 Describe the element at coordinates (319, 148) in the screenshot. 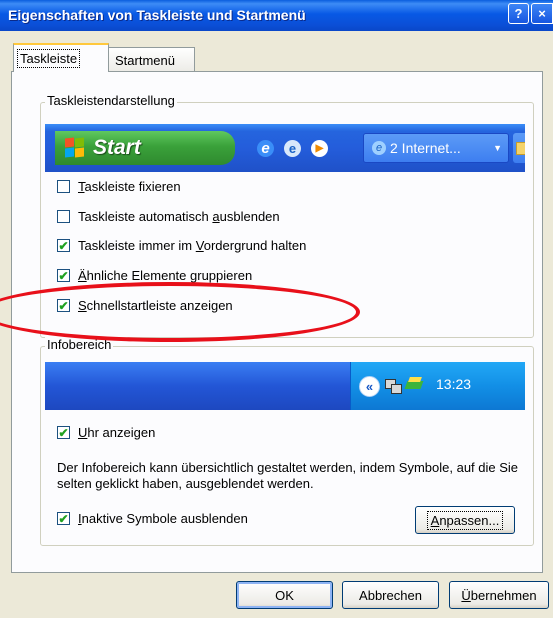

I see `media-player-icon: ▶` at that location.